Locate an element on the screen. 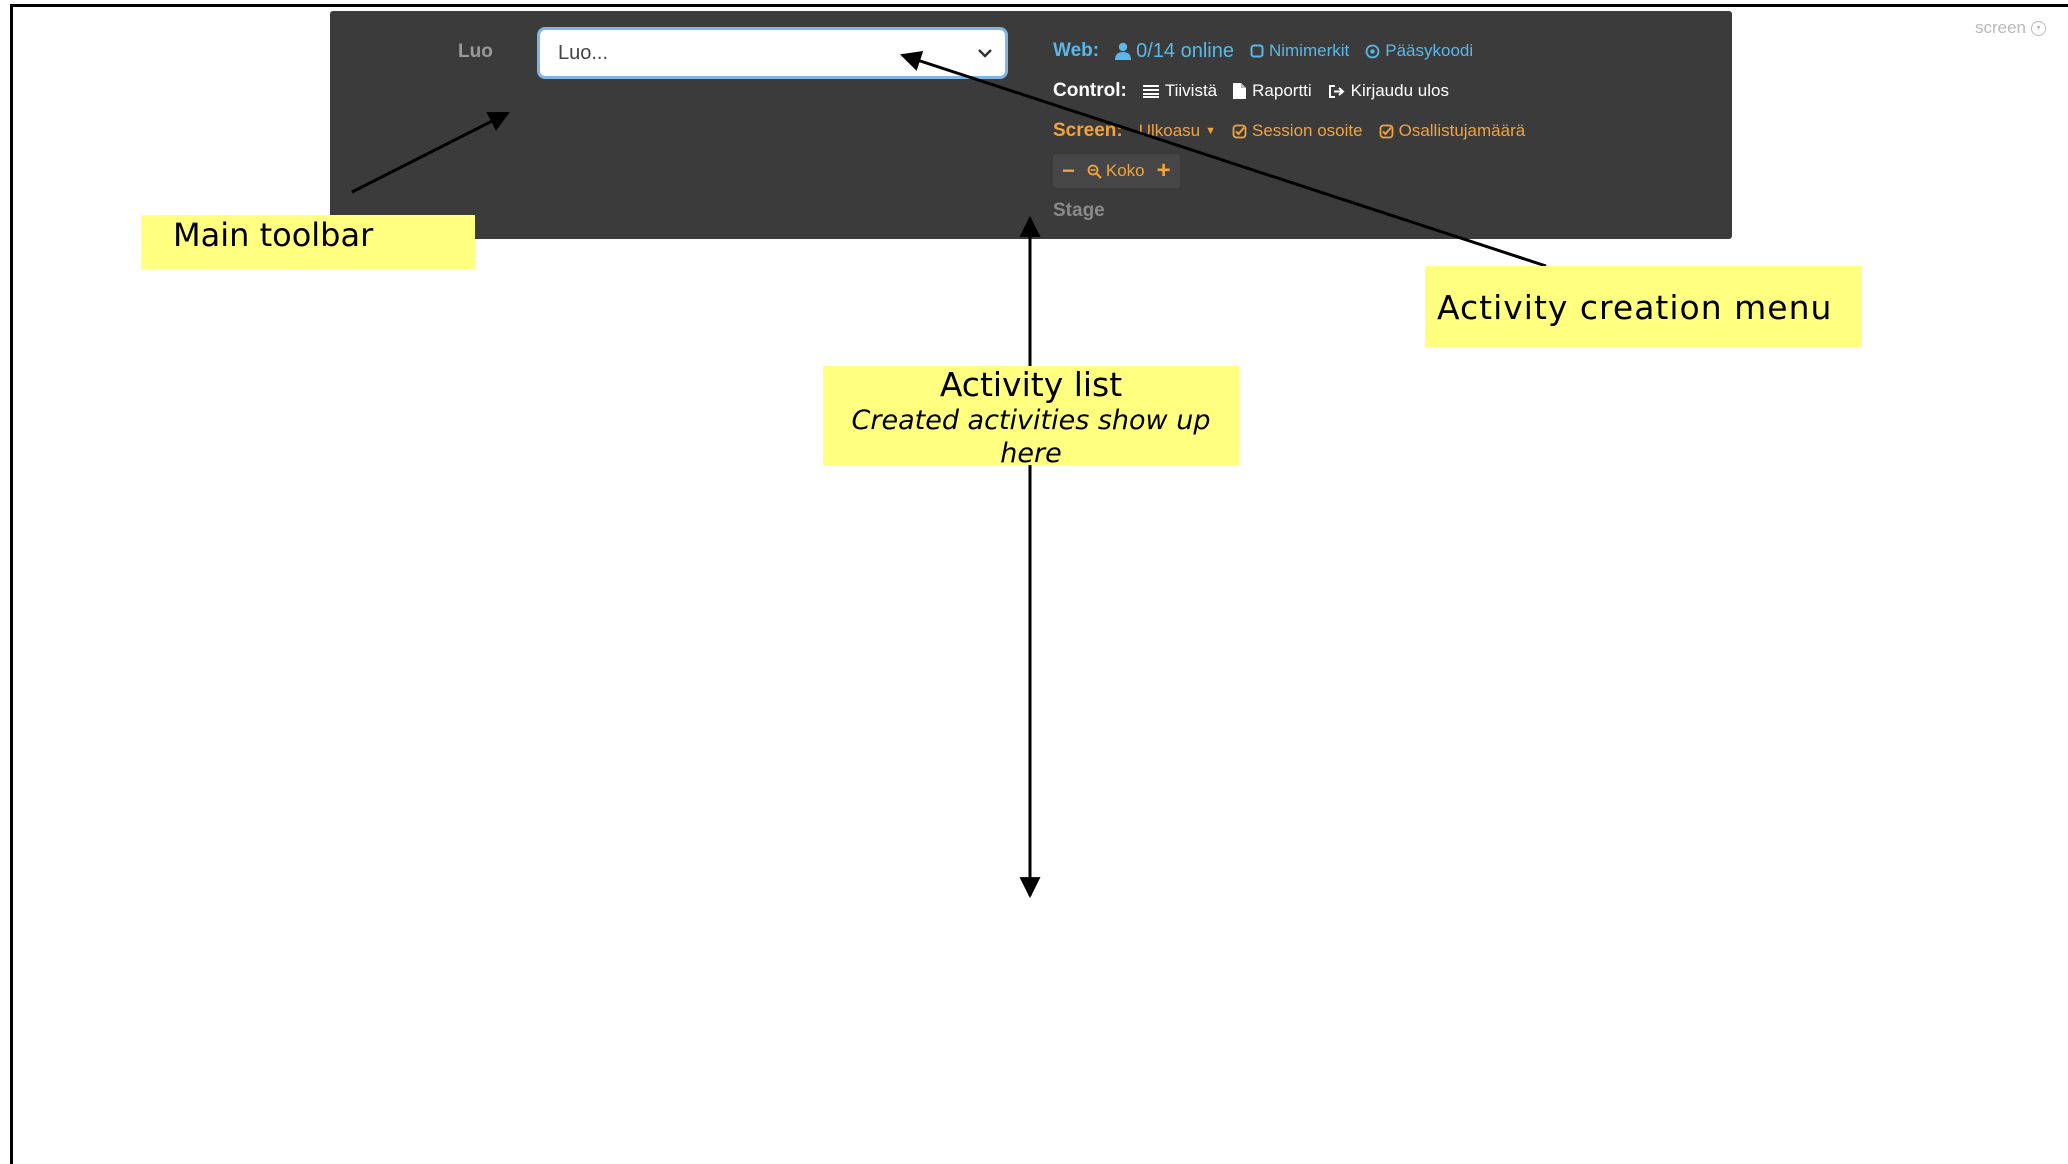 This screenshot has width=2068, height=1164. main-toolbar-annotation: Main toolbar is located at coordinates (308, 242).